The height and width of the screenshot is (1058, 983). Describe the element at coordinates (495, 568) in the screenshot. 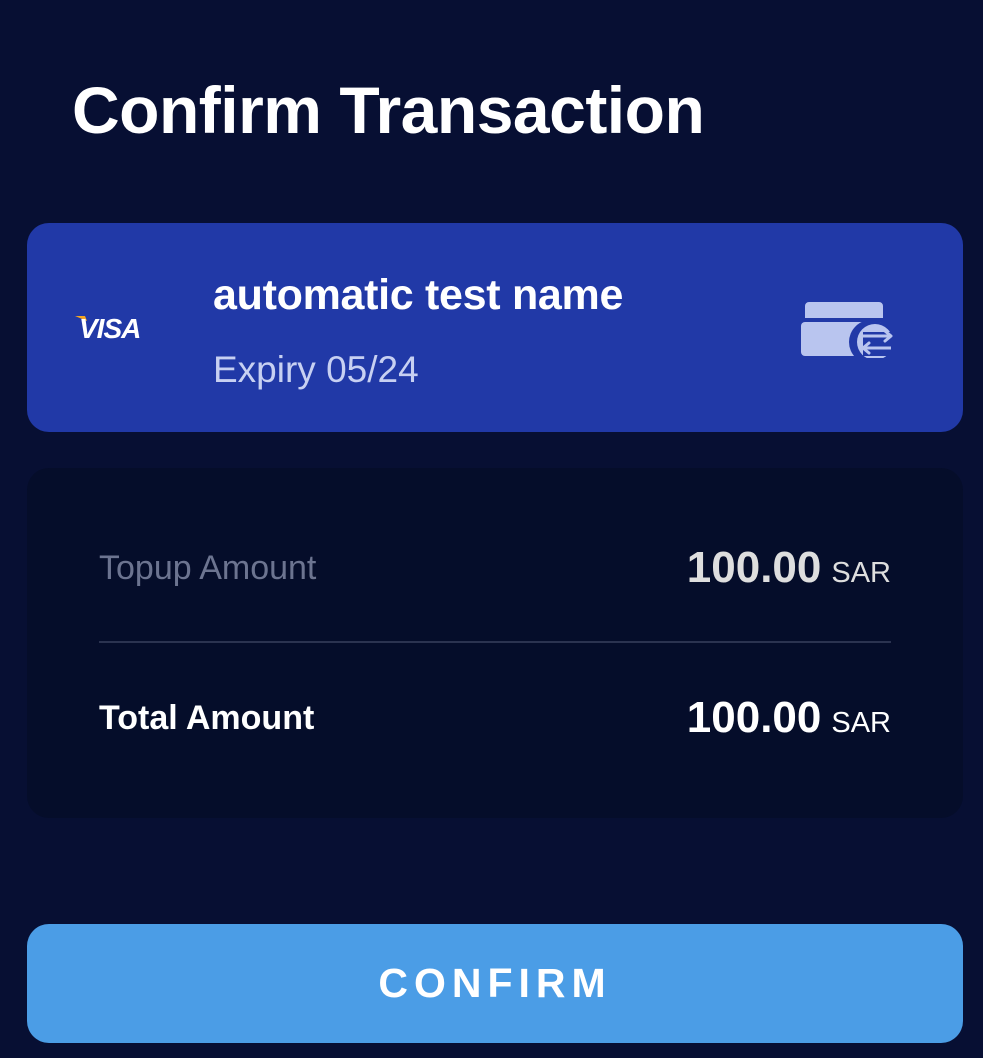

I see `topup-amount-row: Topup Amount 100.00 SAR` at that location.